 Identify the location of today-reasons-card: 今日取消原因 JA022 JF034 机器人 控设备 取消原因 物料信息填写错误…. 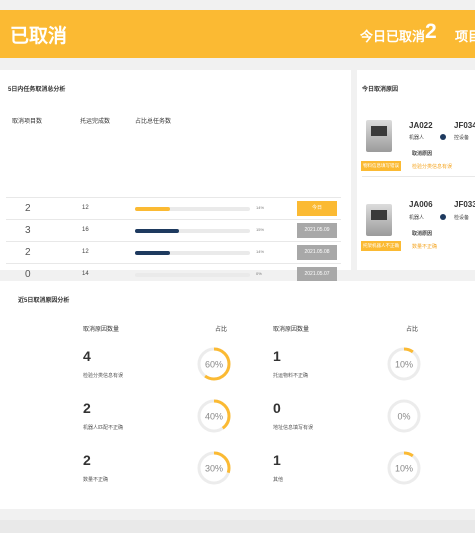
(416, 170).